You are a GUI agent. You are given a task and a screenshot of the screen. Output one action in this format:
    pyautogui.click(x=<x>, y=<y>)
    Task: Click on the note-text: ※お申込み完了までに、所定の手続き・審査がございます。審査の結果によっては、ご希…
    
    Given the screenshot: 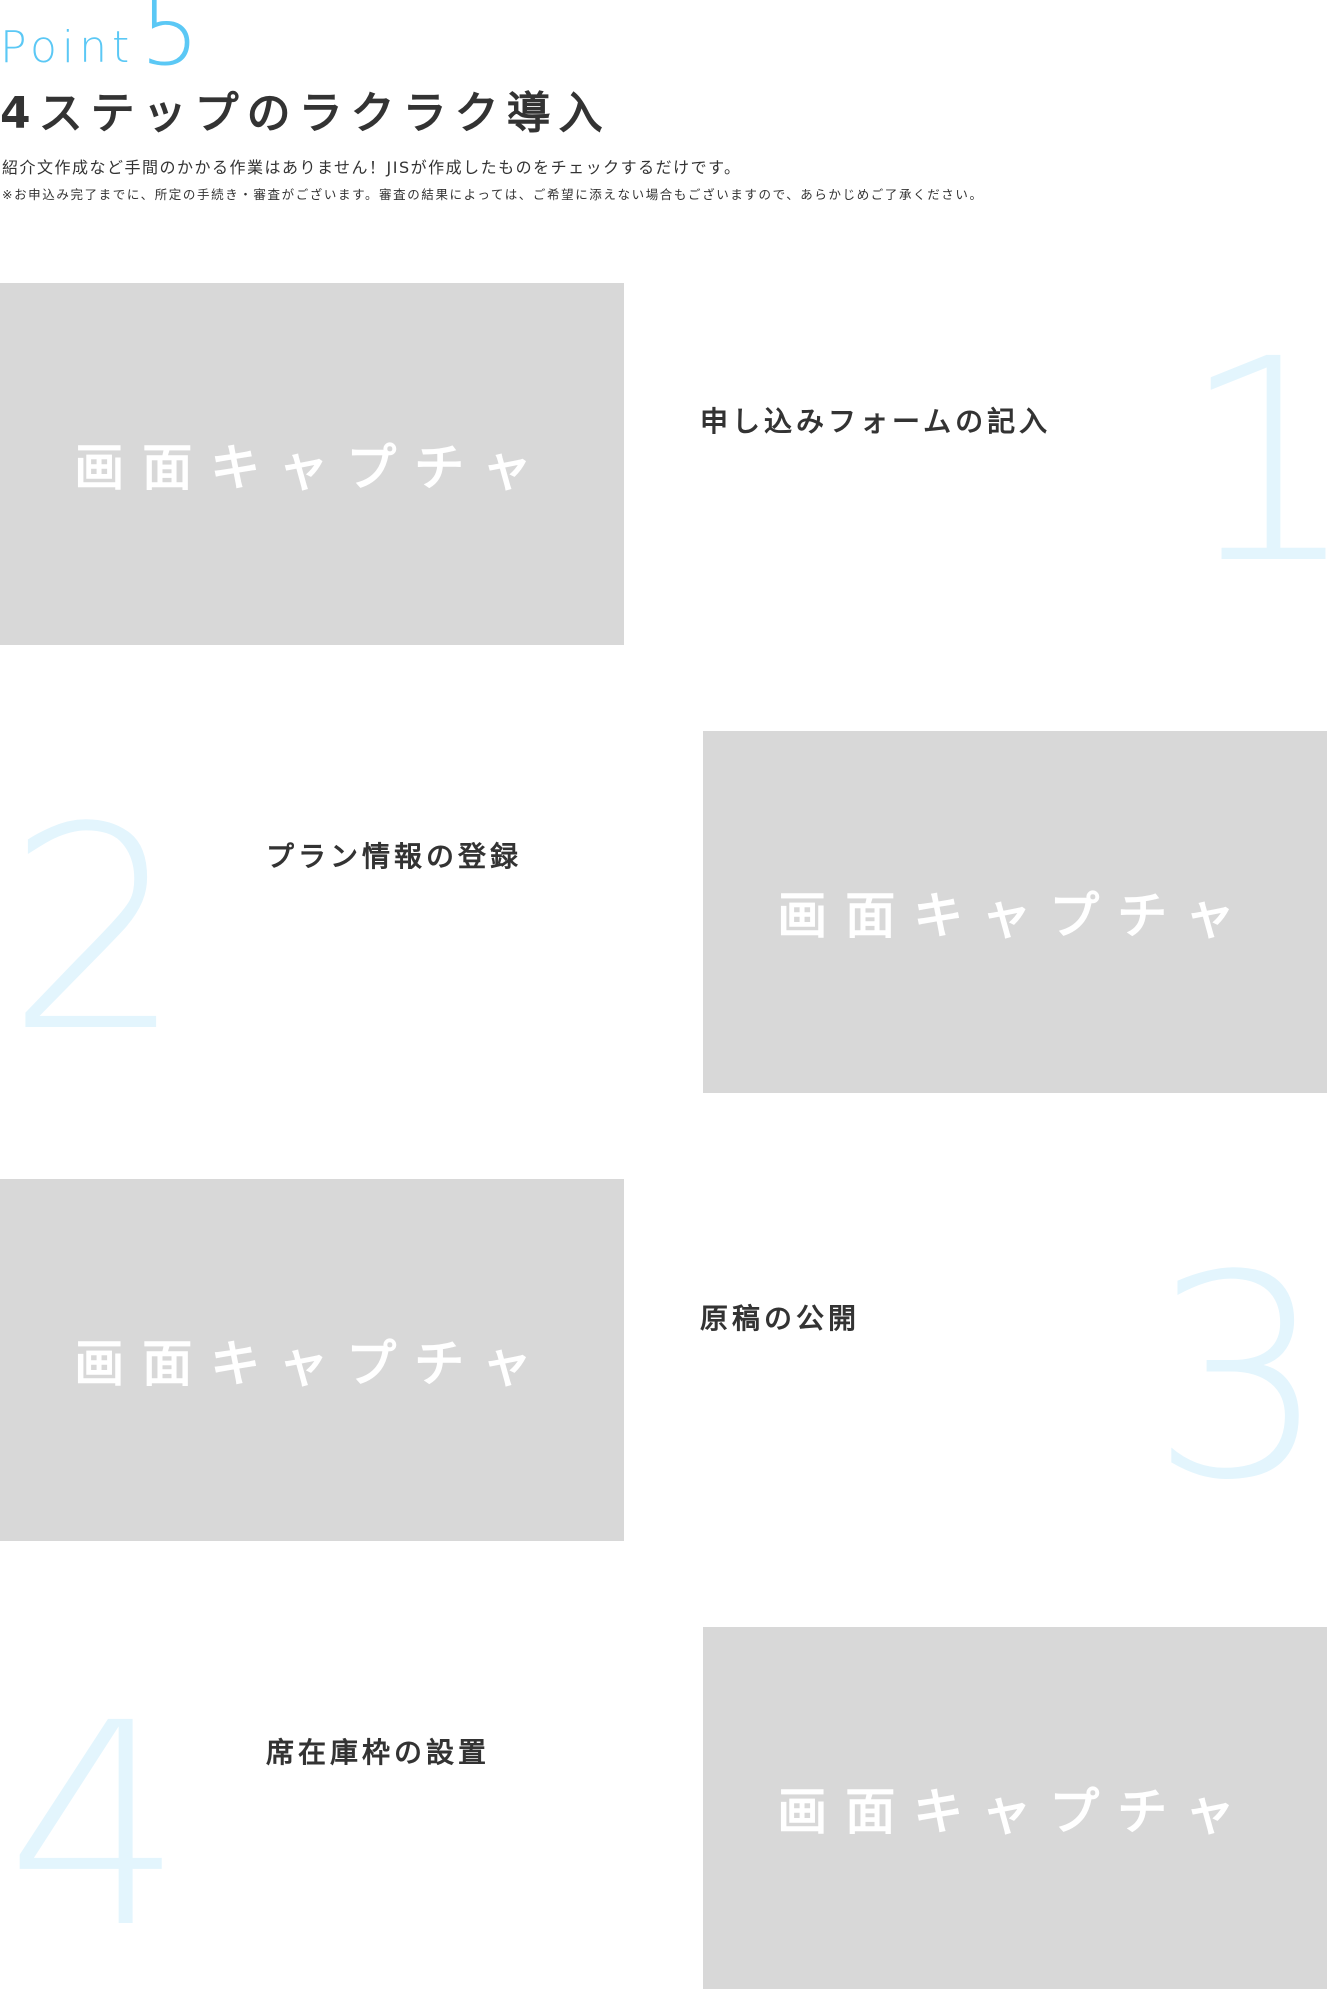 What is the action you would take?
    pyautogui.click(x=493, y=194)
    